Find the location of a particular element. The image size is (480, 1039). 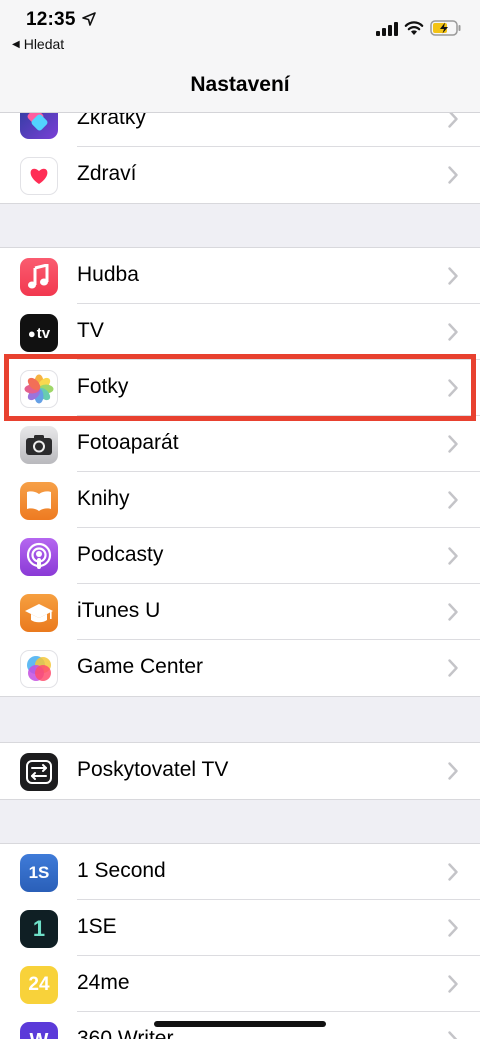

podcasts-icon is located at coordinates (39, 557).